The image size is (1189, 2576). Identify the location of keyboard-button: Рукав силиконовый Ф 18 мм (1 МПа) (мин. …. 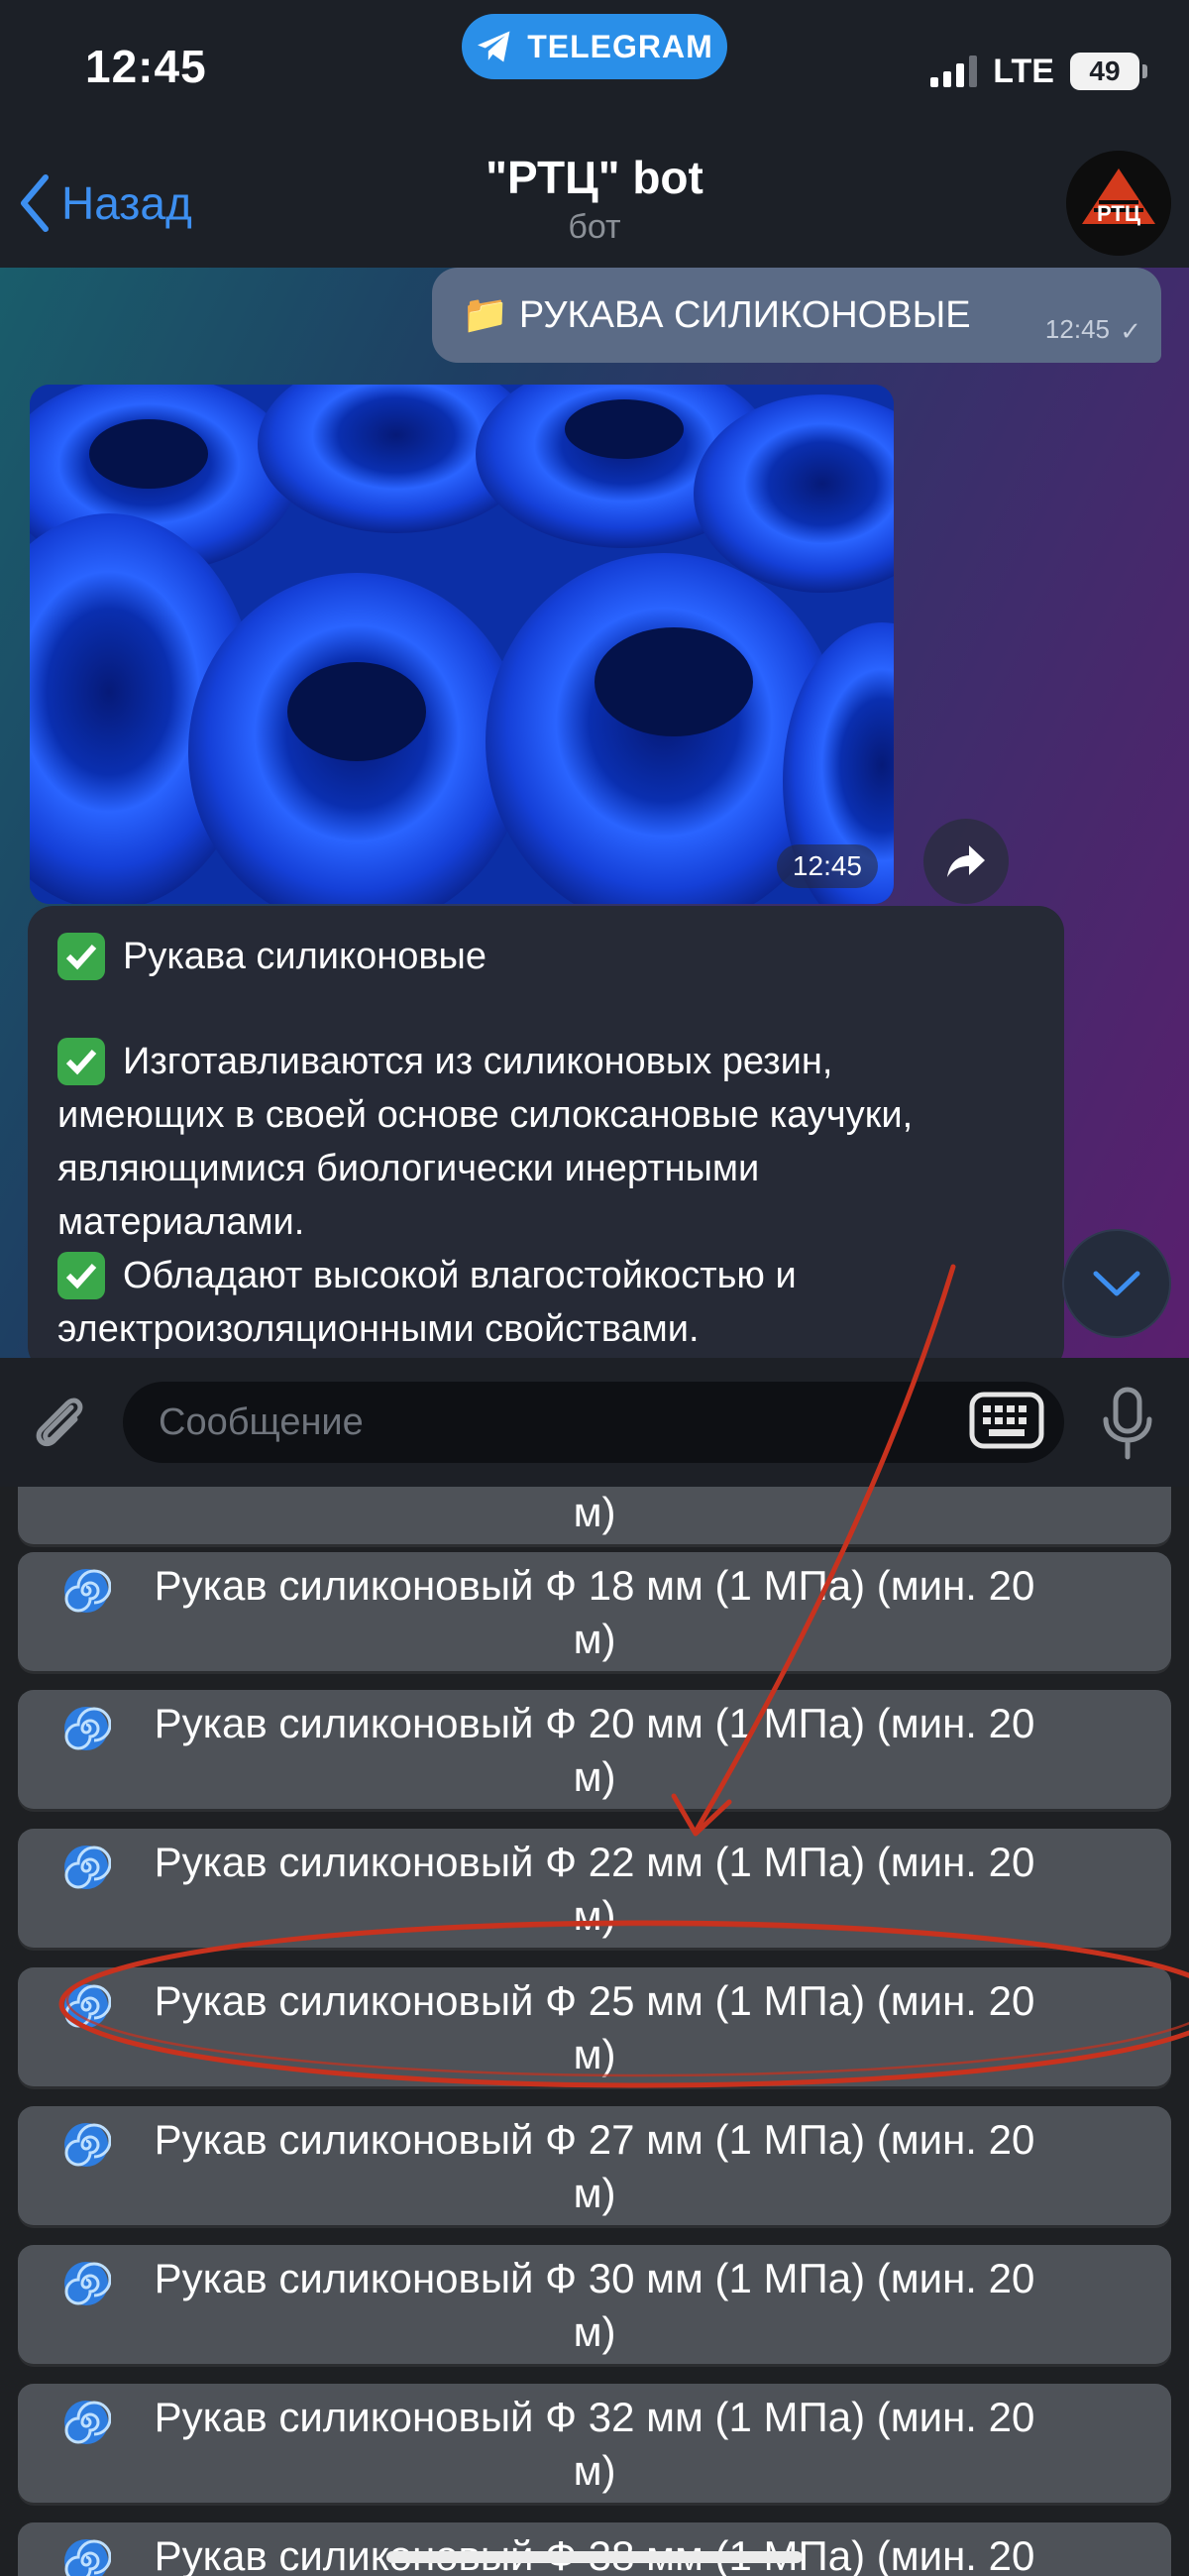
(594, 1611).